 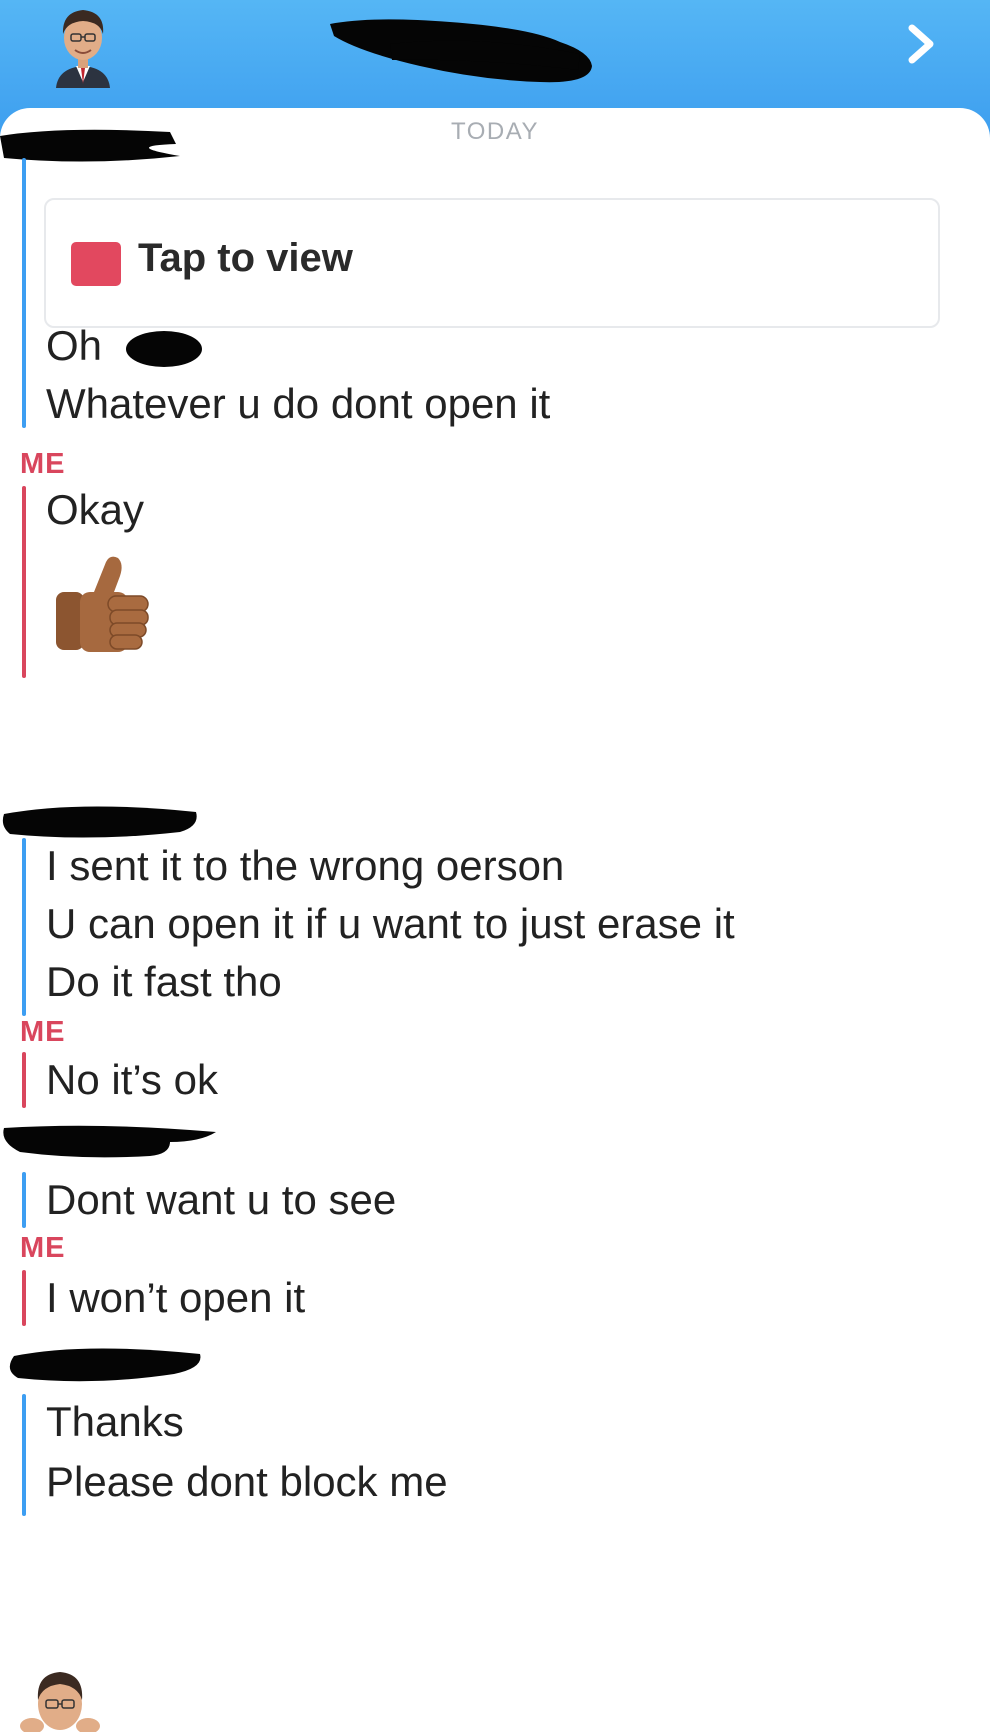 I want to click on snap-tap-to-view: Tap to view, so click(x=492, y=263).